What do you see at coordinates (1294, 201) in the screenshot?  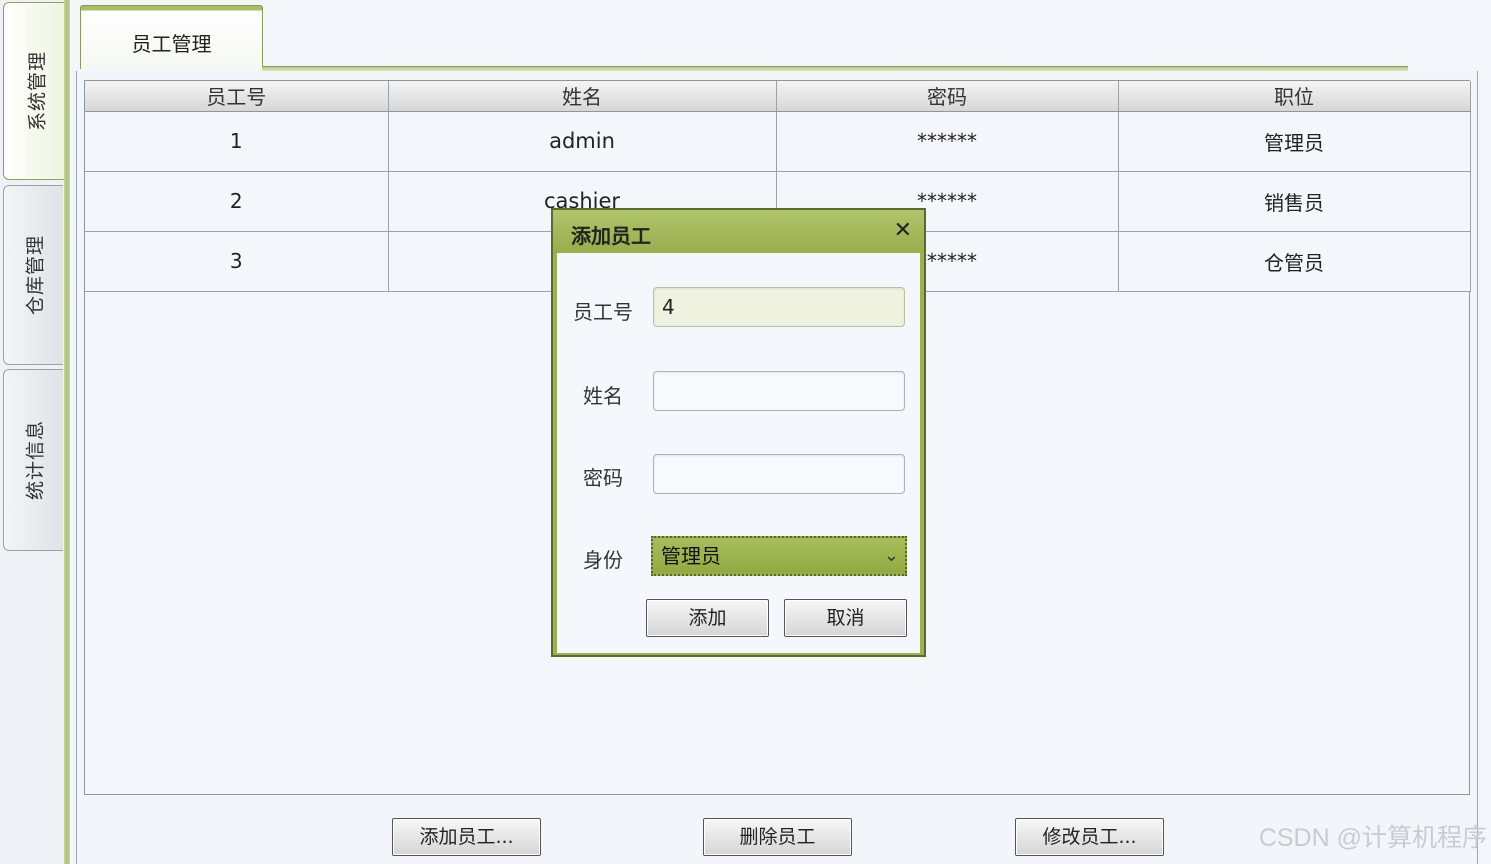 I see `cell-position: 销售员` at bounding box center [1294, 201].